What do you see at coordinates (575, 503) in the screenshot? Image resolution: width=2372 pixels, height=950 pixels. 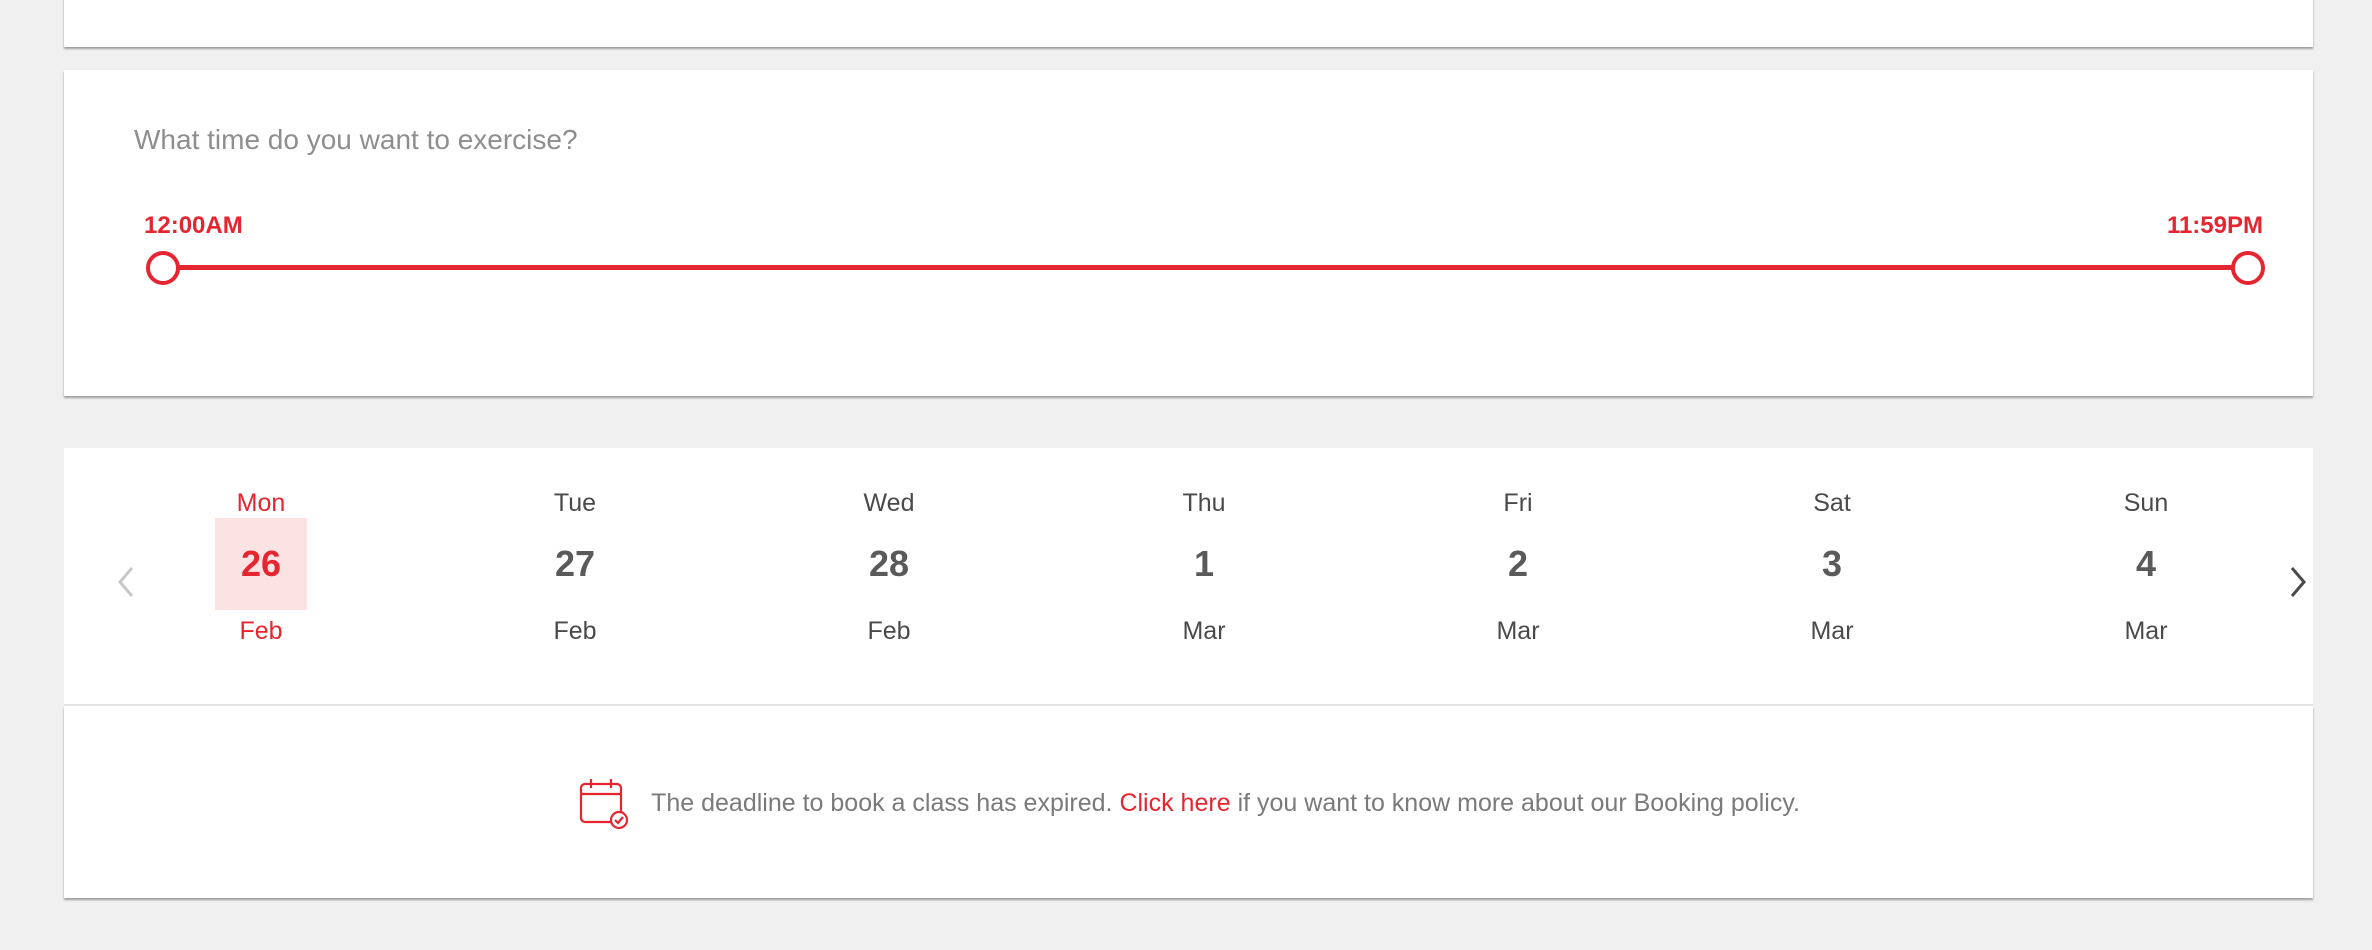 I see `day-of-week: Tue` at bounding box center [575, 503].